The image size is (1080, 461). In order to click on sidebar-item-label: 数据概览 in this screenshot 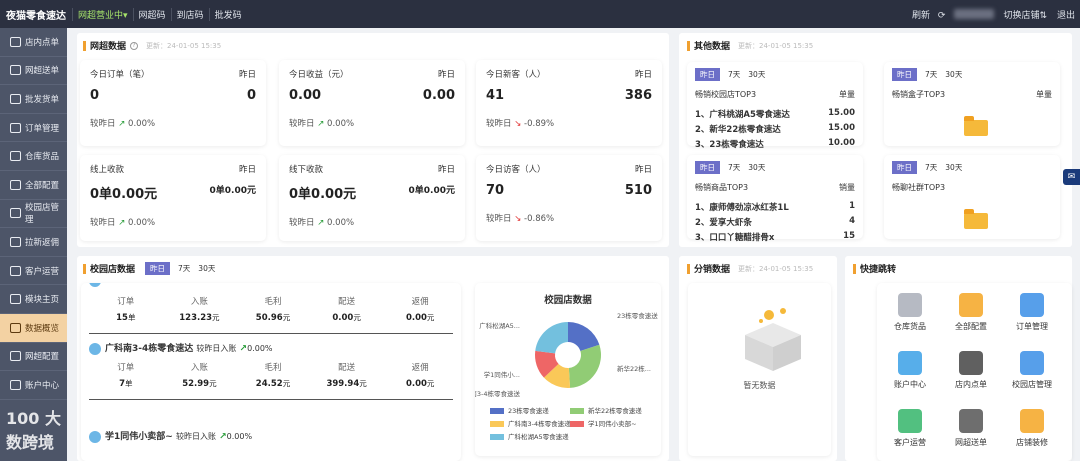, I will do `click(42, 328)`.